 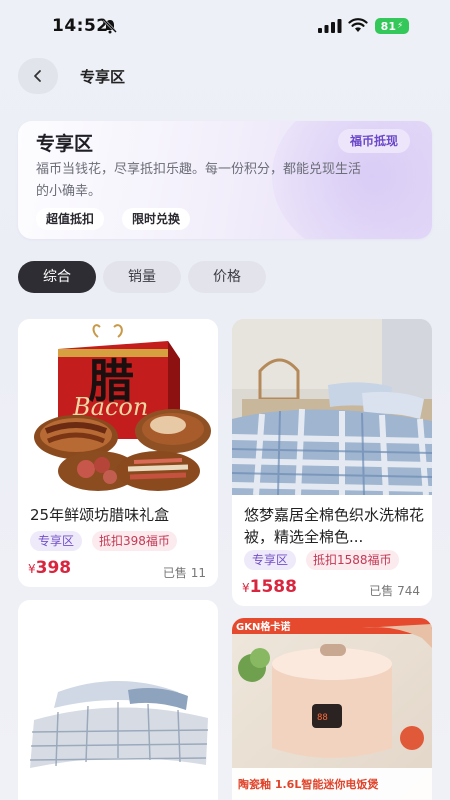 I want to click on battery-indicator: 81 ⚡, so click(x=392, y=26).